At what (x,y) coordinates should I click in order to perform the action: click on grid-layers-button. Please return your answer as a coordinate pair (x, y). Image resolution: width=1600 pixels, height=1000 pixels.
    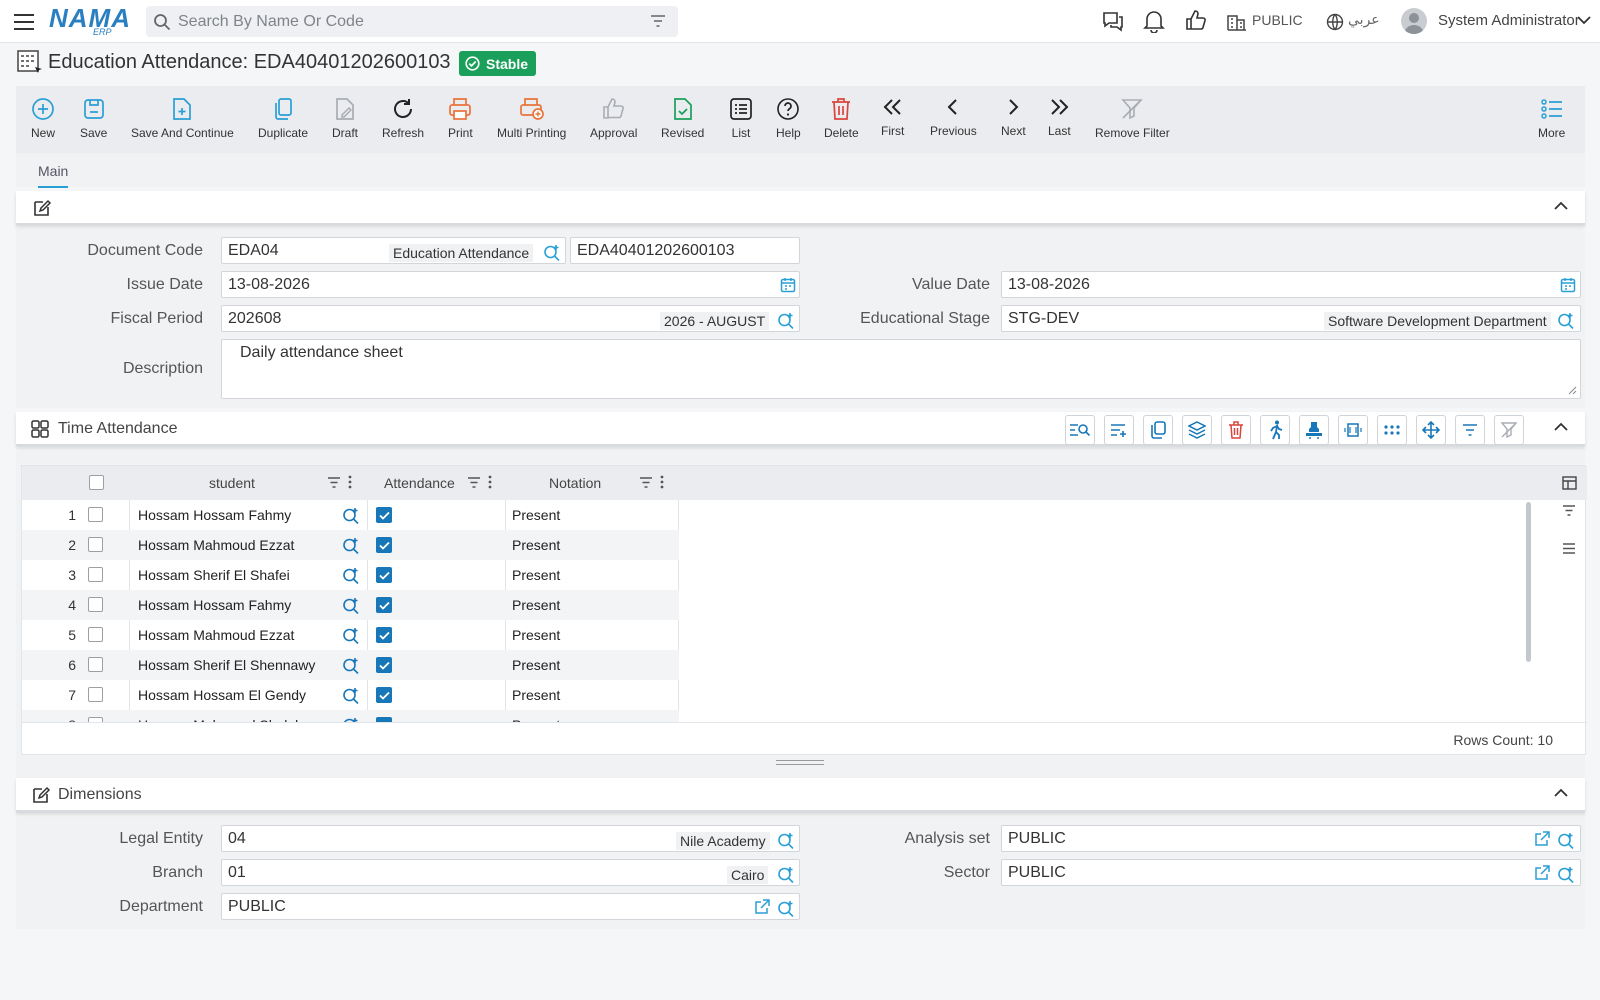
    Looking at the image, I should click on (1197, 430).